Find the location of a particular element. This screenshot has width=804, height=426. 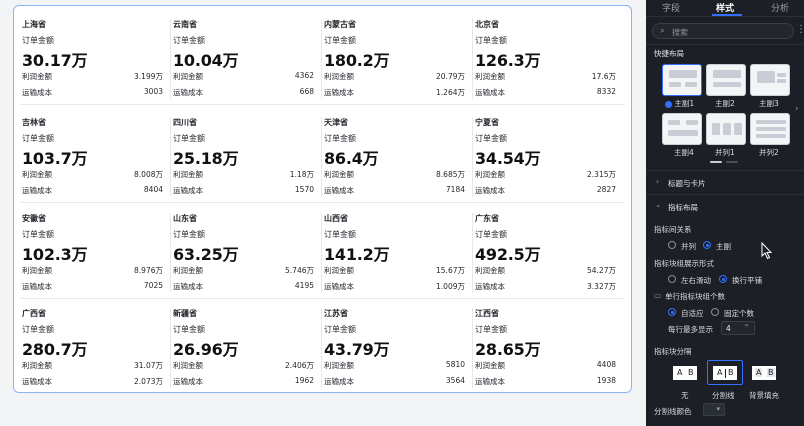

max-per-row-label: 每行最多显示 is located at coordinates (690, 329).